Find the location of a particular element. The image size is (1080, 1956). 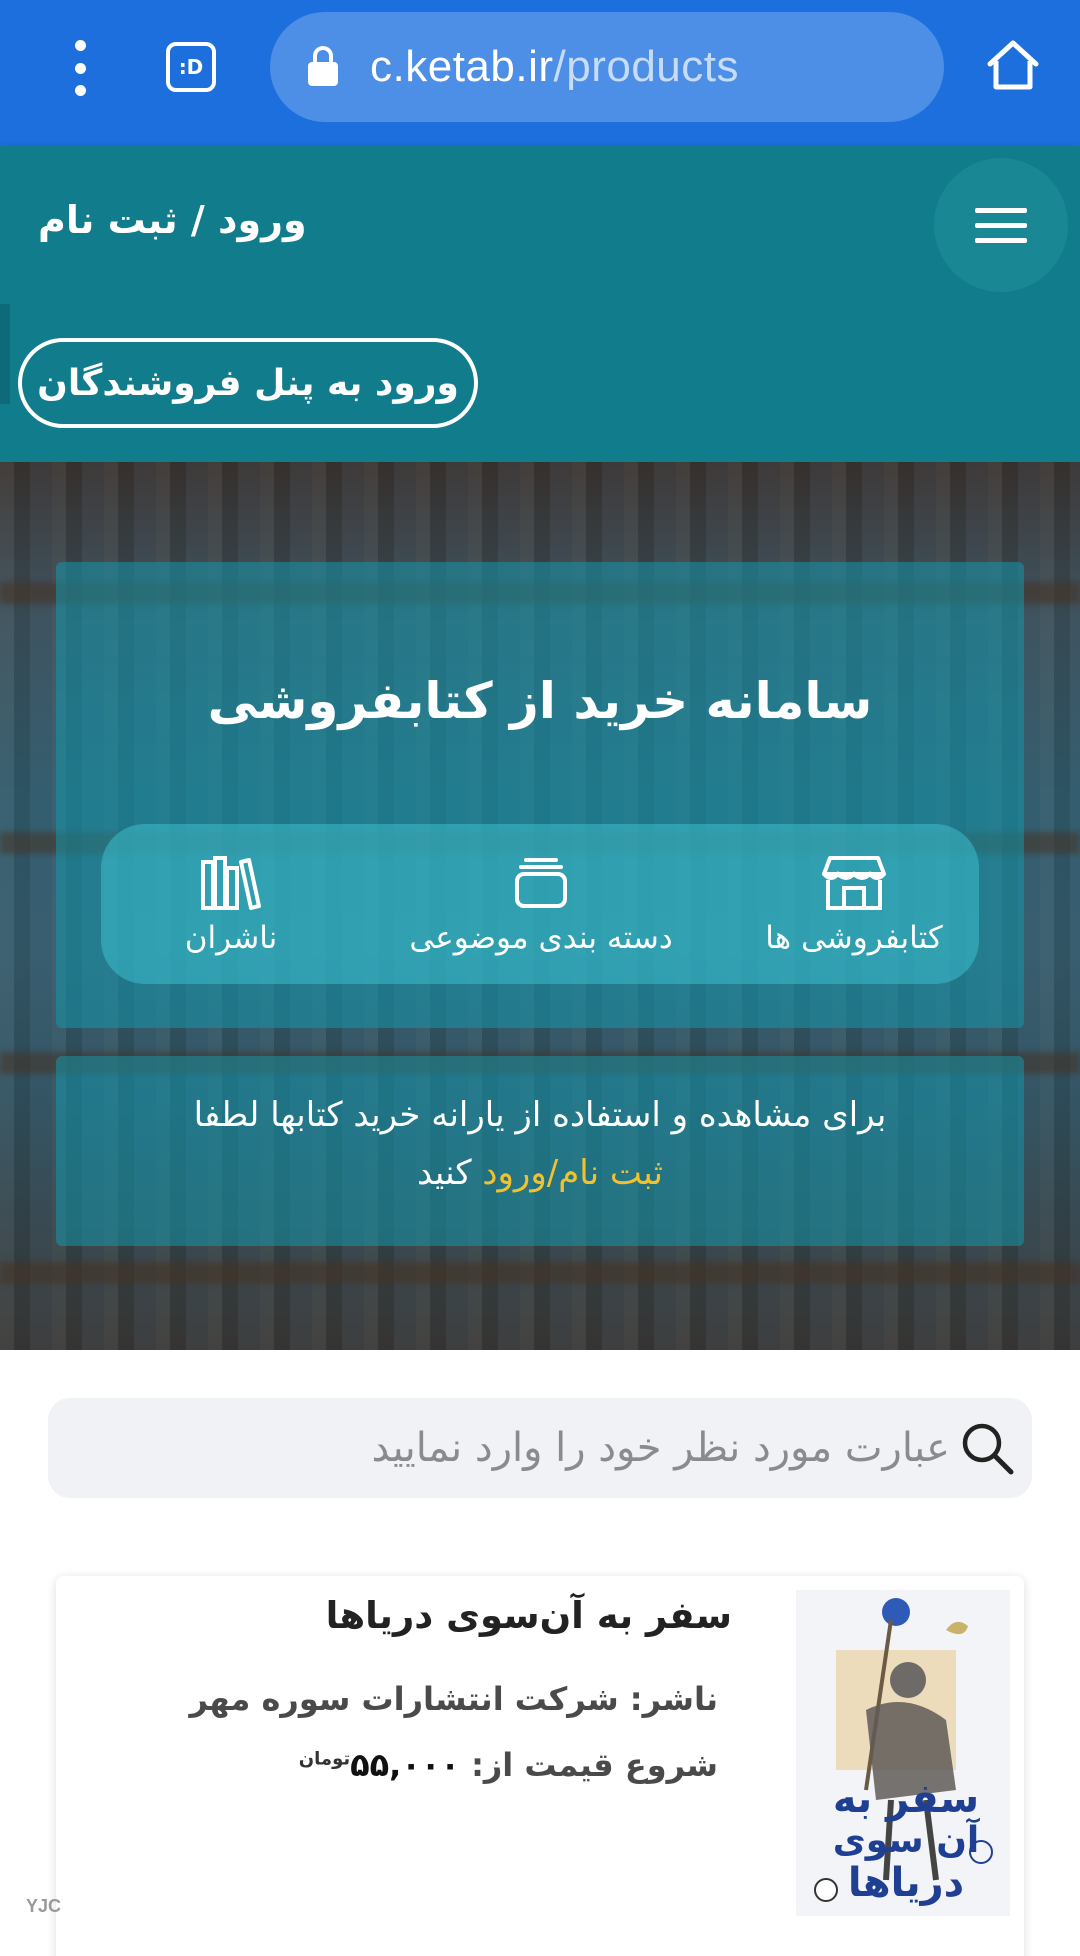

quick-links: کتابفروشی ها دسته بندی موضوعی ناشران is located at coordinates (540, 904).